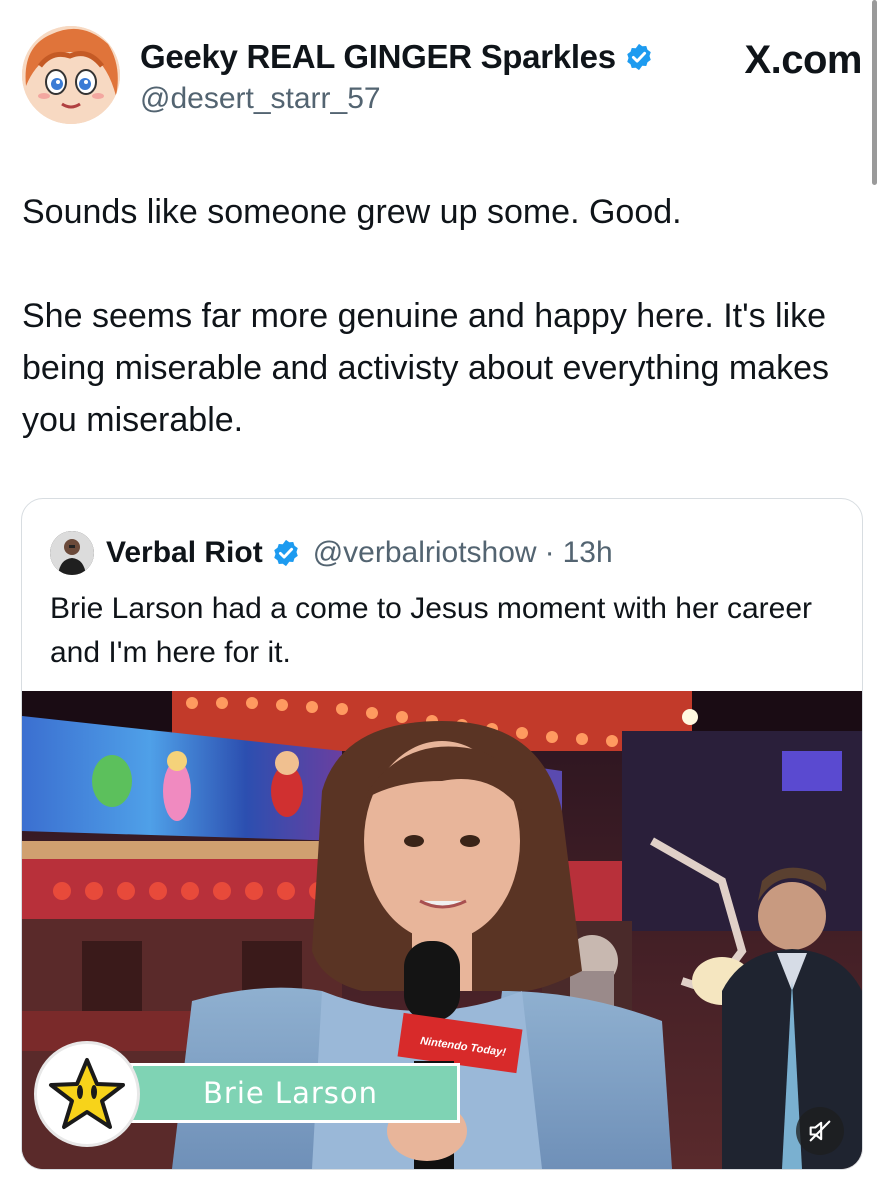 The image size is (883, 1200). What do you see at coordinates (874, 92) in the screenshot?
I see `page-scrollbar` at bounding box center [874, 92].